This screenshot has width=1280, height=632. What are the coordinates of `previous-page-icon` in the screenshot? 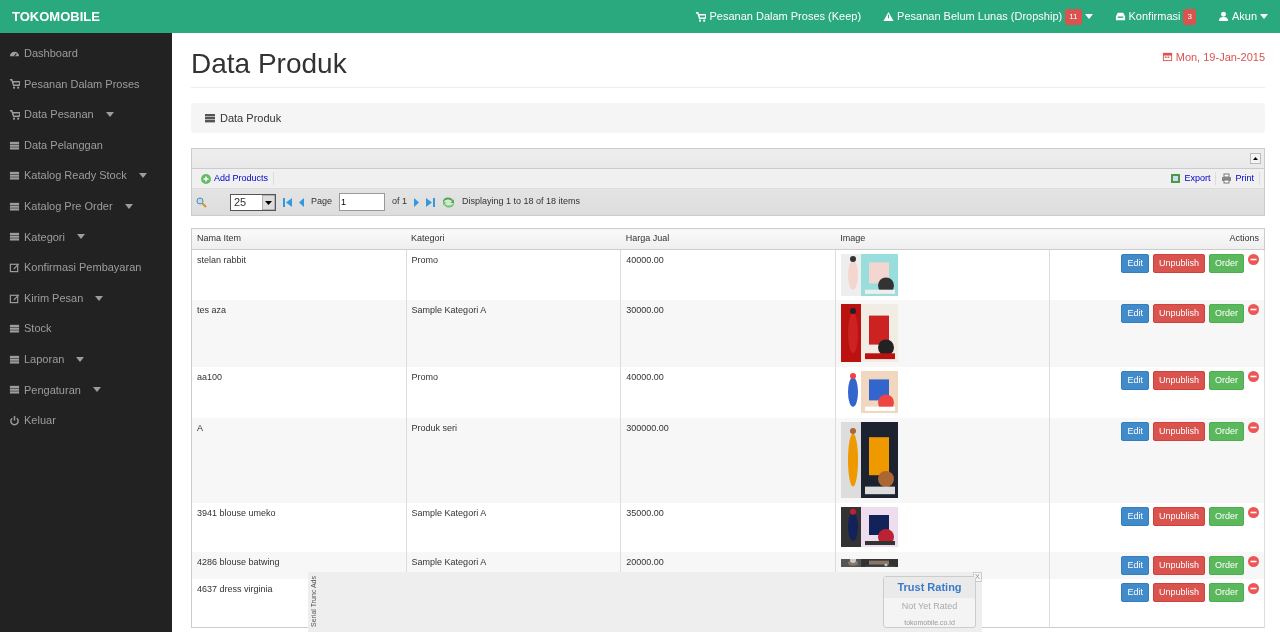 It's located at (301, 202).